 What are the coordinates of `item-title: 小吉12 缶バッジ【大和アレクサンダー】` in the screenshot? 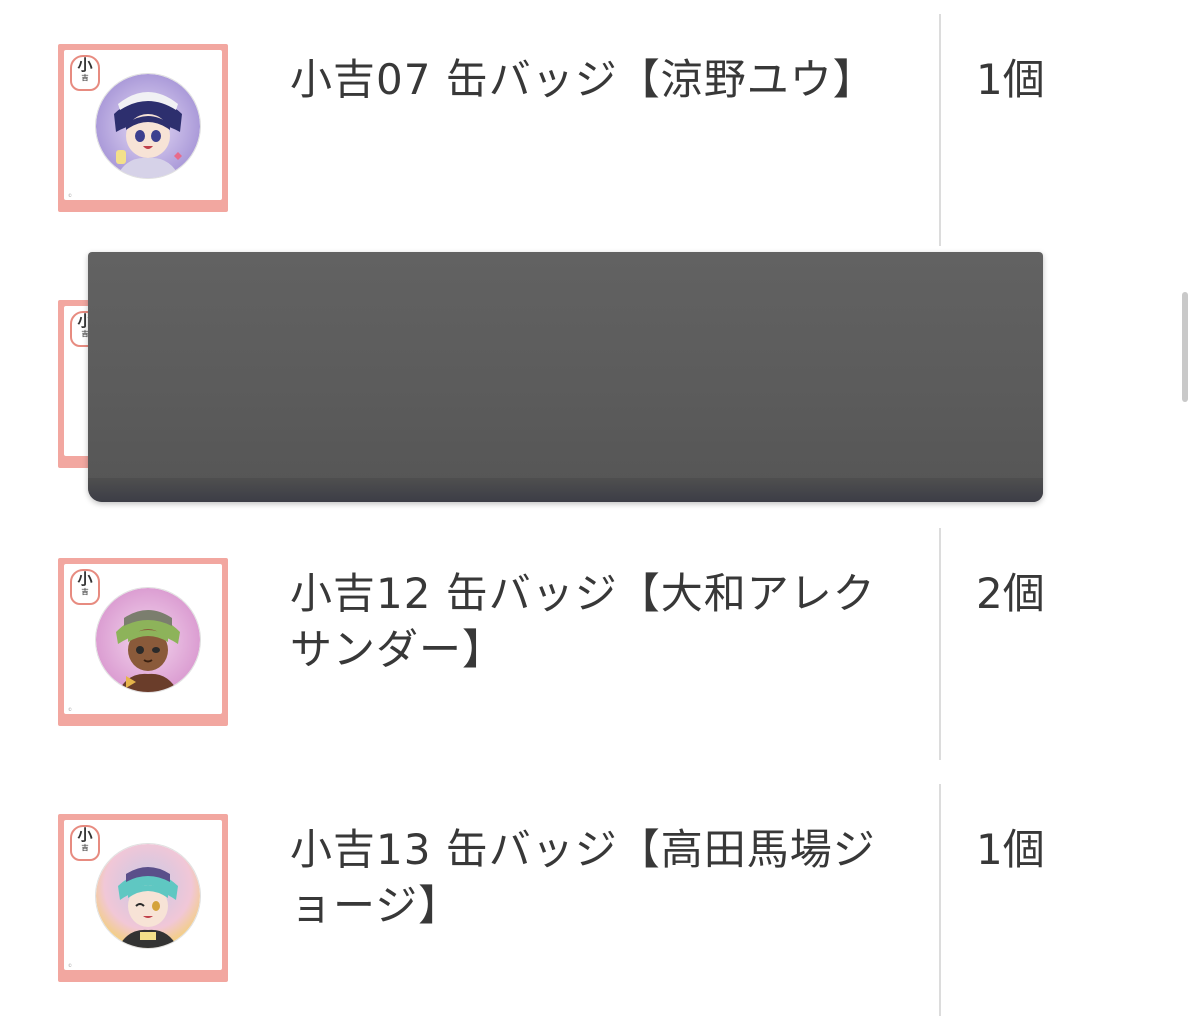 It's located at (600, 622).